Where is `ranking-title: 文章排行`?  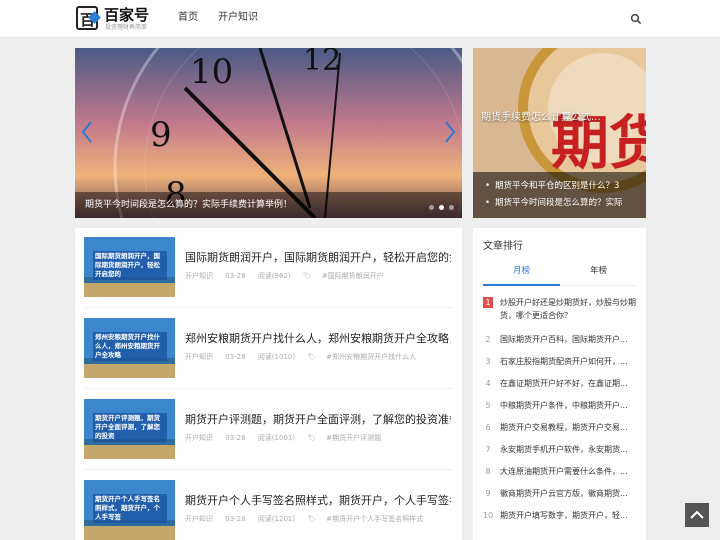
ranking-title: 文章排行 is located at coordinates (503, 246).